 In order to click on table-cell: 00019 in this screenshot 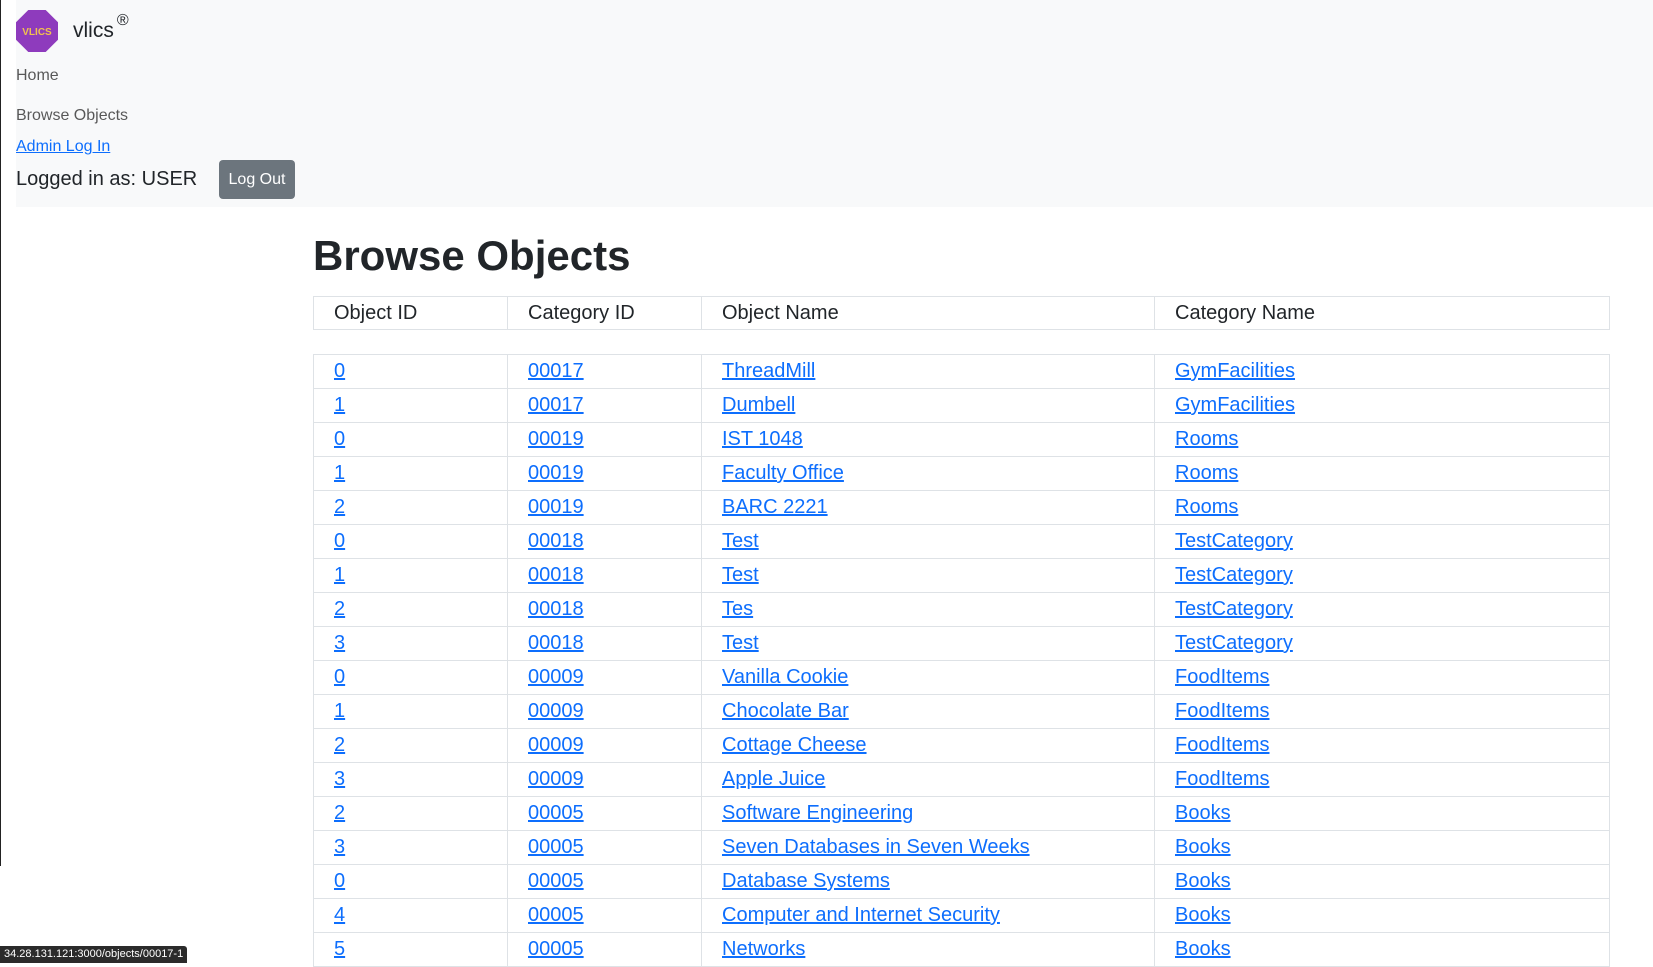, I will do `click(604, 473)`.